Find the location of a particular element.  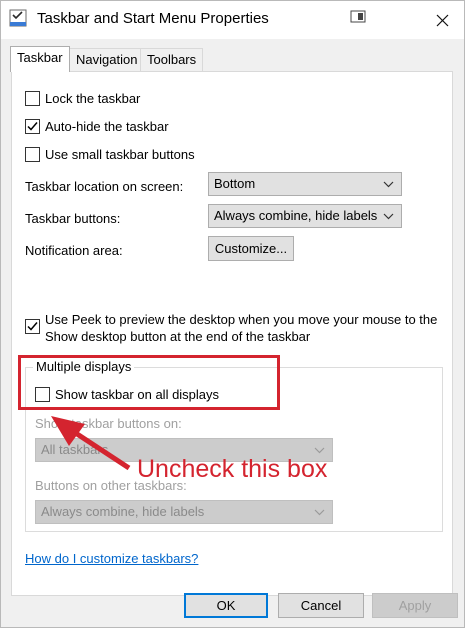

notification-area-label: Notification area: is located at coordinates (74, 250).